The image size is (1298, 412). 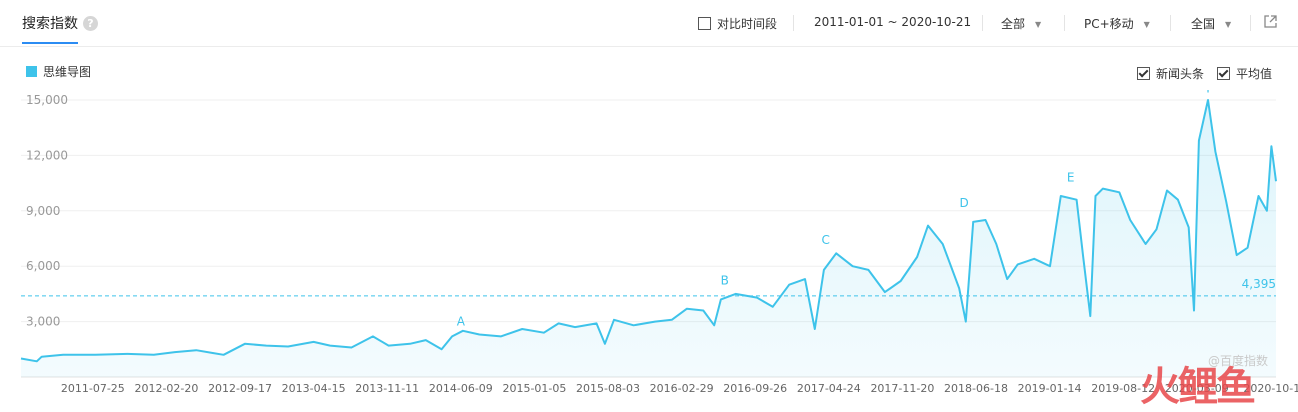 I want to click on annotation-marker-f: F, so click(x=1209, y=93).